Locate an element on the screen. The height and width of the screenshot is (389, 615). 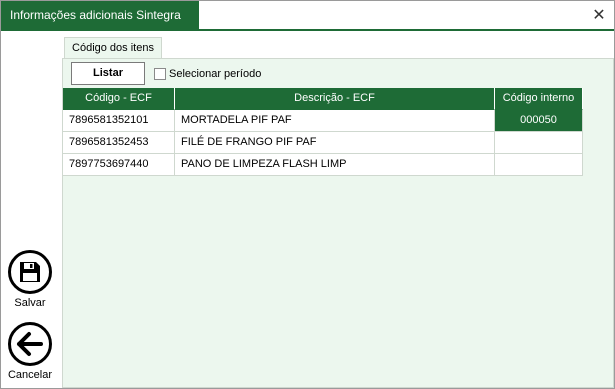
arrow-left-icon is located at coordinates (30, 344).